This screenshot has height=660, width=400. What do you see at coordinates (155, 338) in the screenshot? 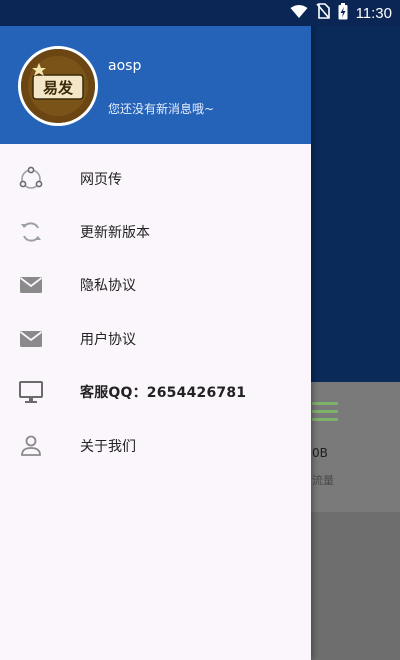
I see `menu-item-user-agreement: 用户协议` at bounding box center [155, 338].